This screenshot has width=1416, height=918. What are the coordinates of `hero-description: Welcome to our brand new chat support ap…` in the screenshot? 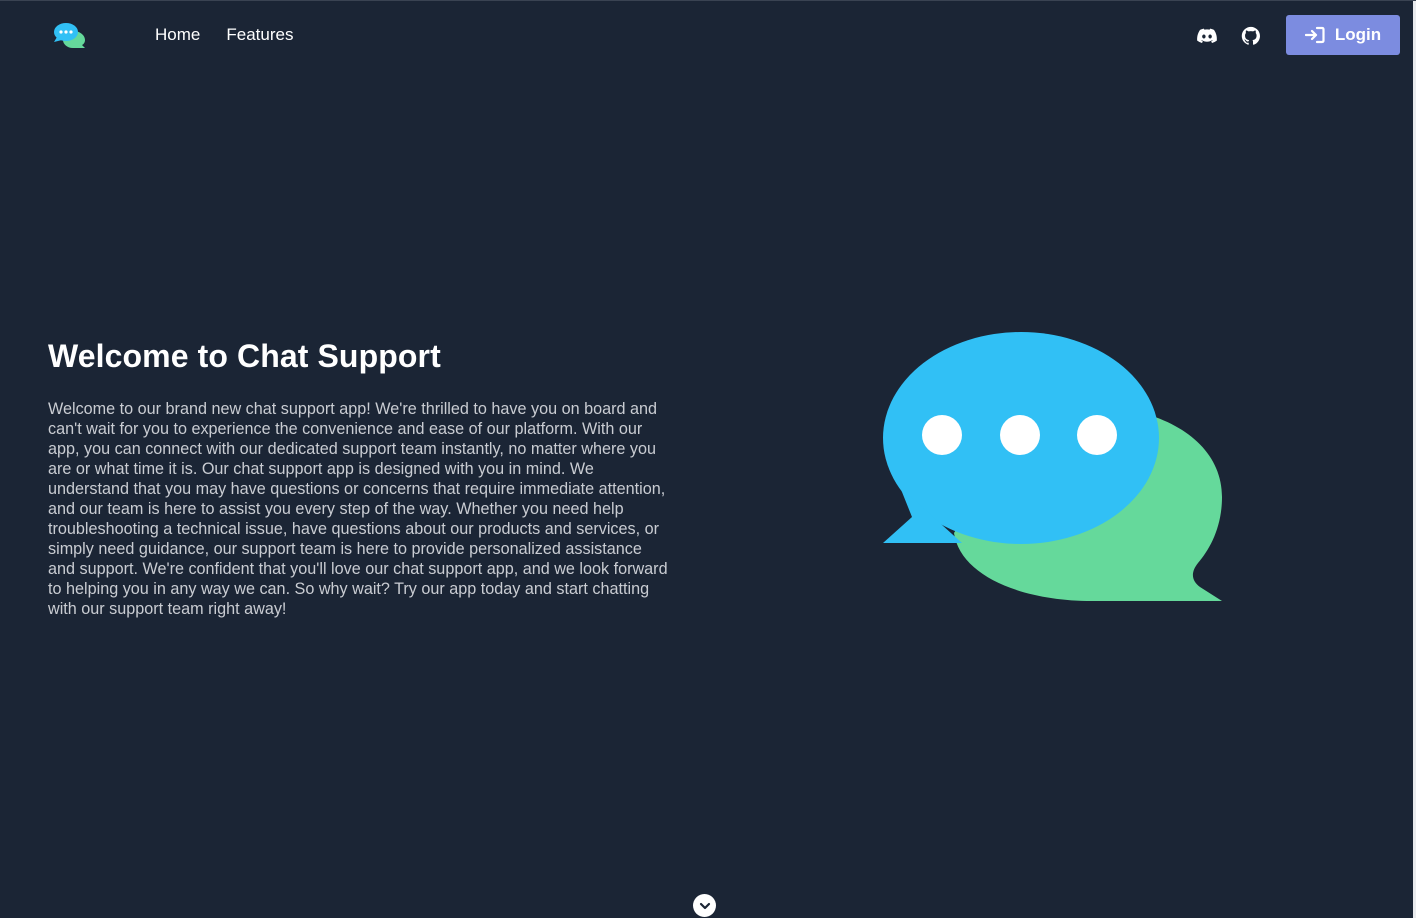 It's located at (358, 509).